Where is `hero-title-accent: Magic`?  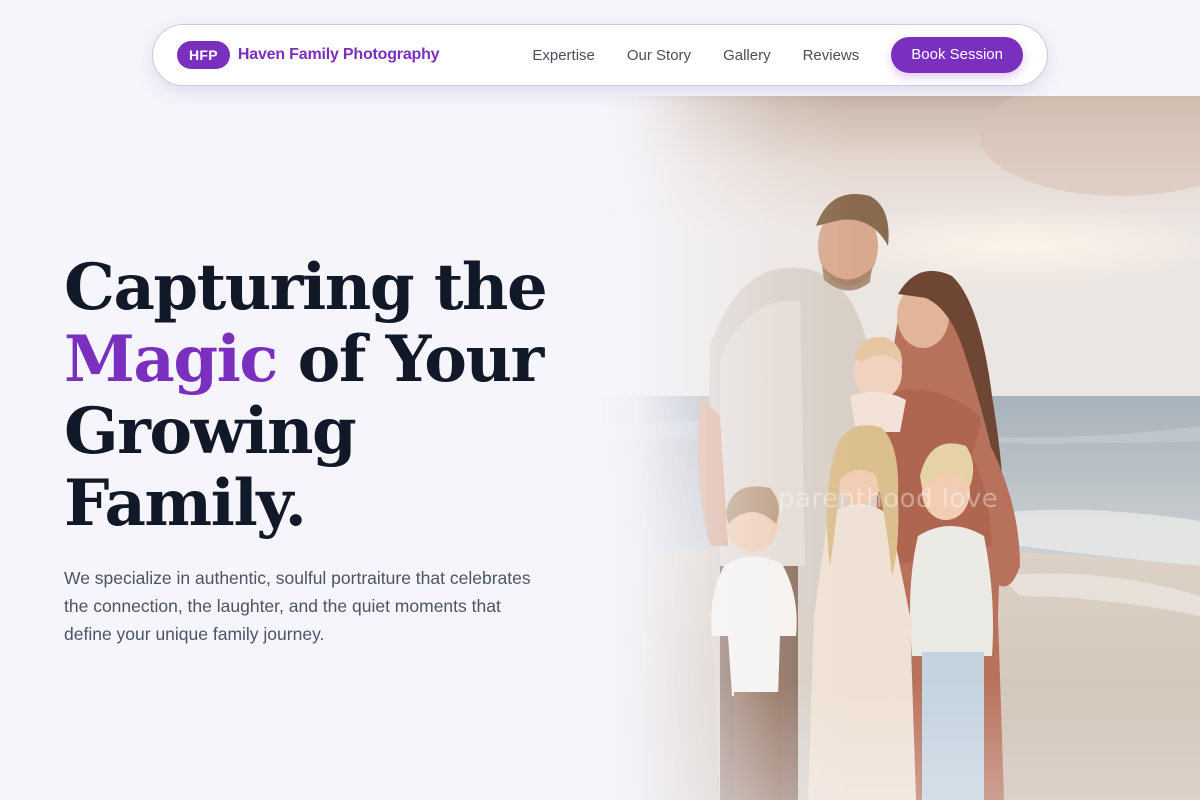 hero-title-accent: Magic is located at coordinates (171, 359).